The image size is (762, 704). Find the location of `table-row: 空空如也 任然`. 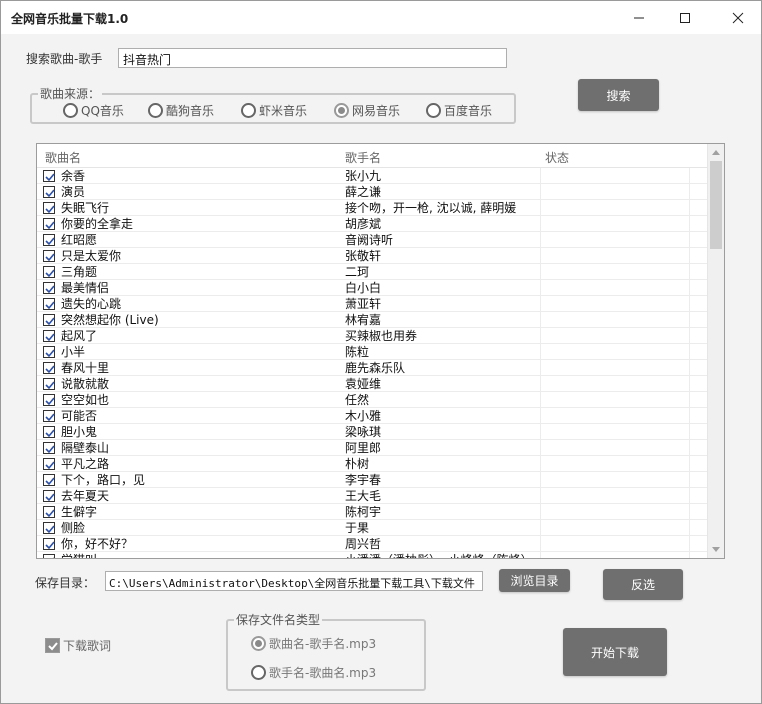

table-row: 空空如也 任然 is located at coordinates (372, 400).